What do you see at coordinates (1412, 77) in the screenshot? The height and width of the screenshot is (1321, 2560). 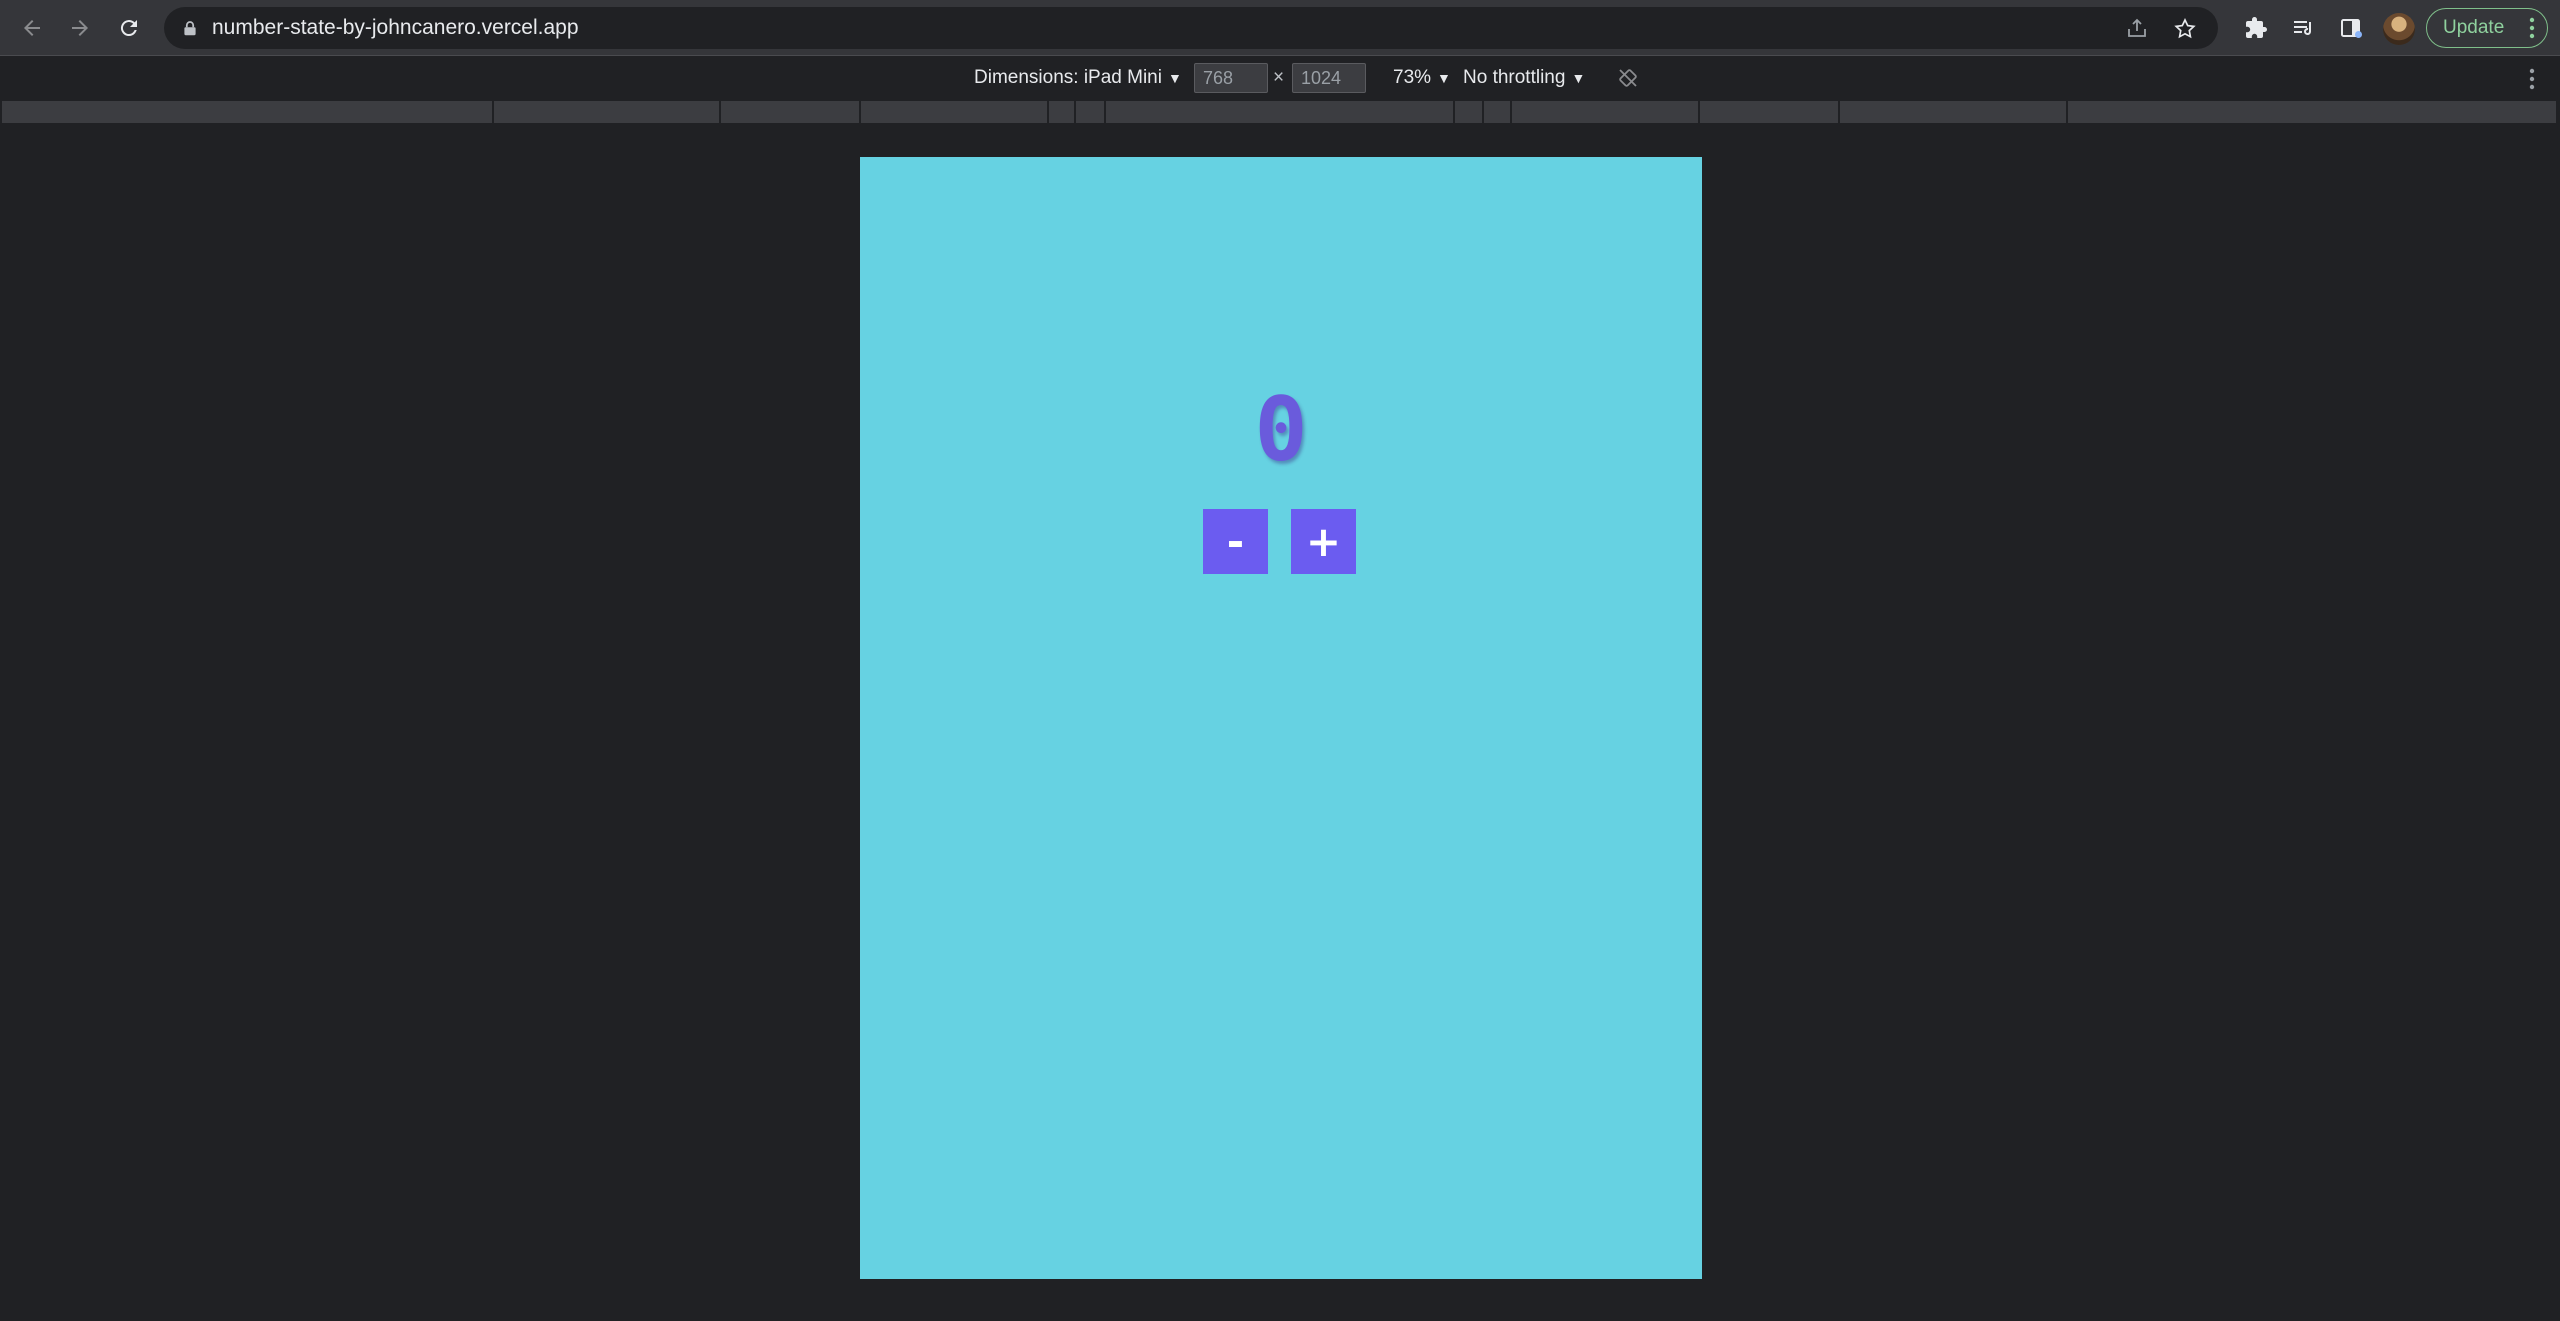 I see `zoom-label: 73%` at bounding box center [1412, 77].